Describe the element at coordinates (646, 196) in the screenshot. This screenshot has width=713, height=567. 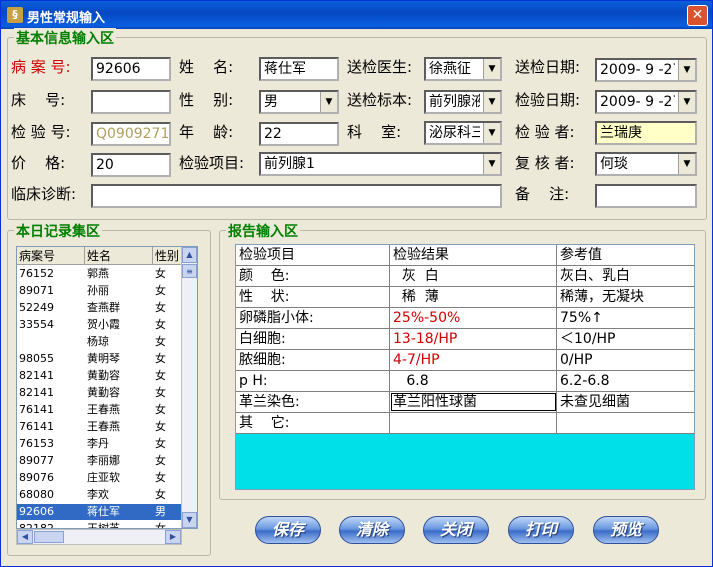
I see `remark-field` at that location.